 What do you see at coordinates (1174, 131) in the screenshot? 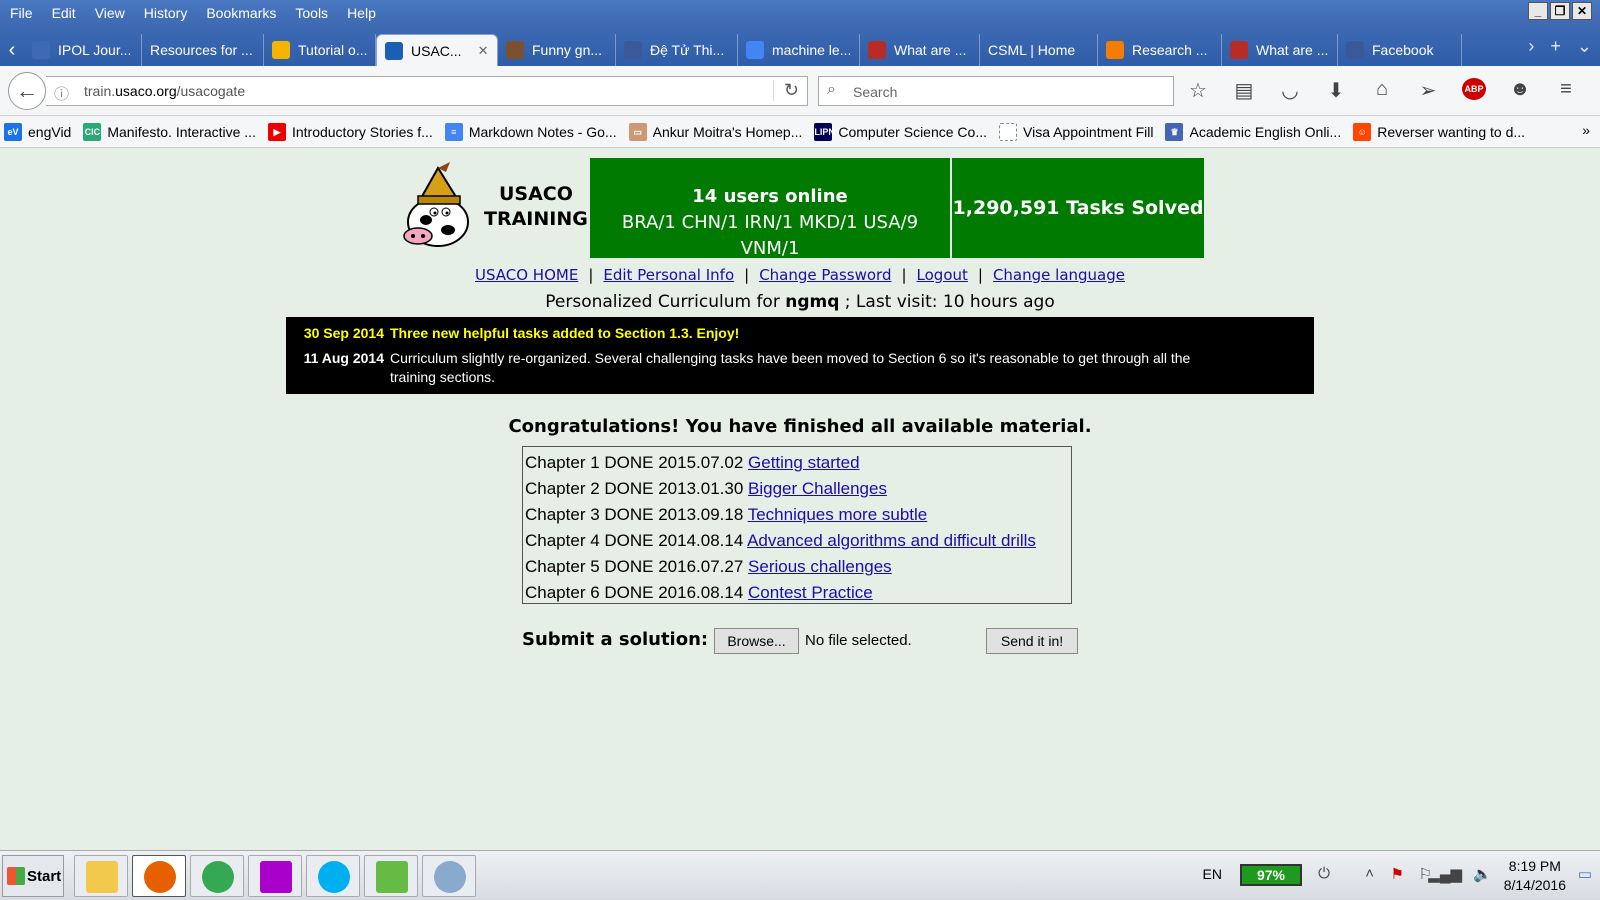
I see `bookmark-favicon-icon: ♛` at bounding box center [1174, 131].